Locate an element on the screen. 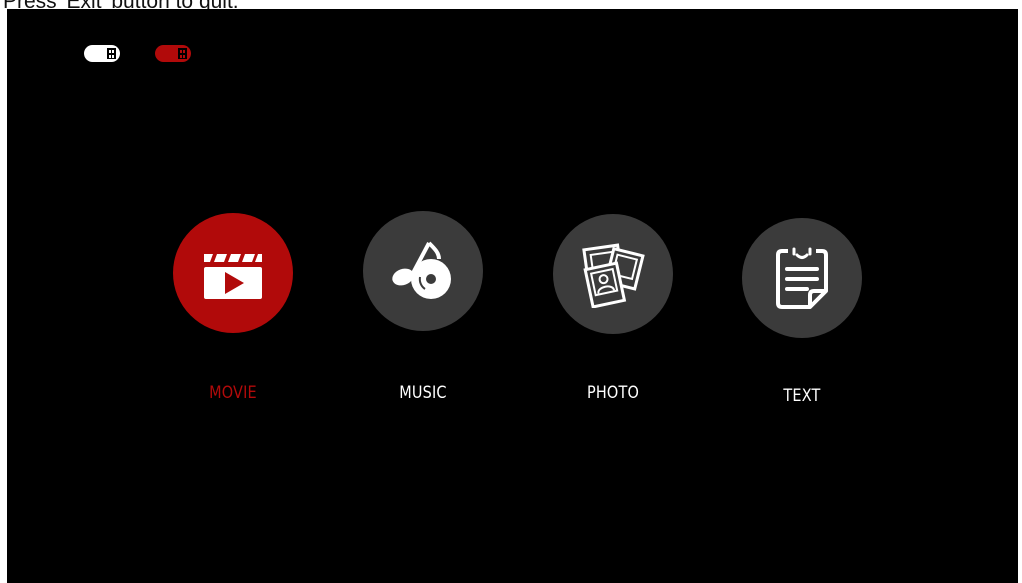 This screenshot has width=1022, height=583. photos-icon is located at coordinates (613, 275).